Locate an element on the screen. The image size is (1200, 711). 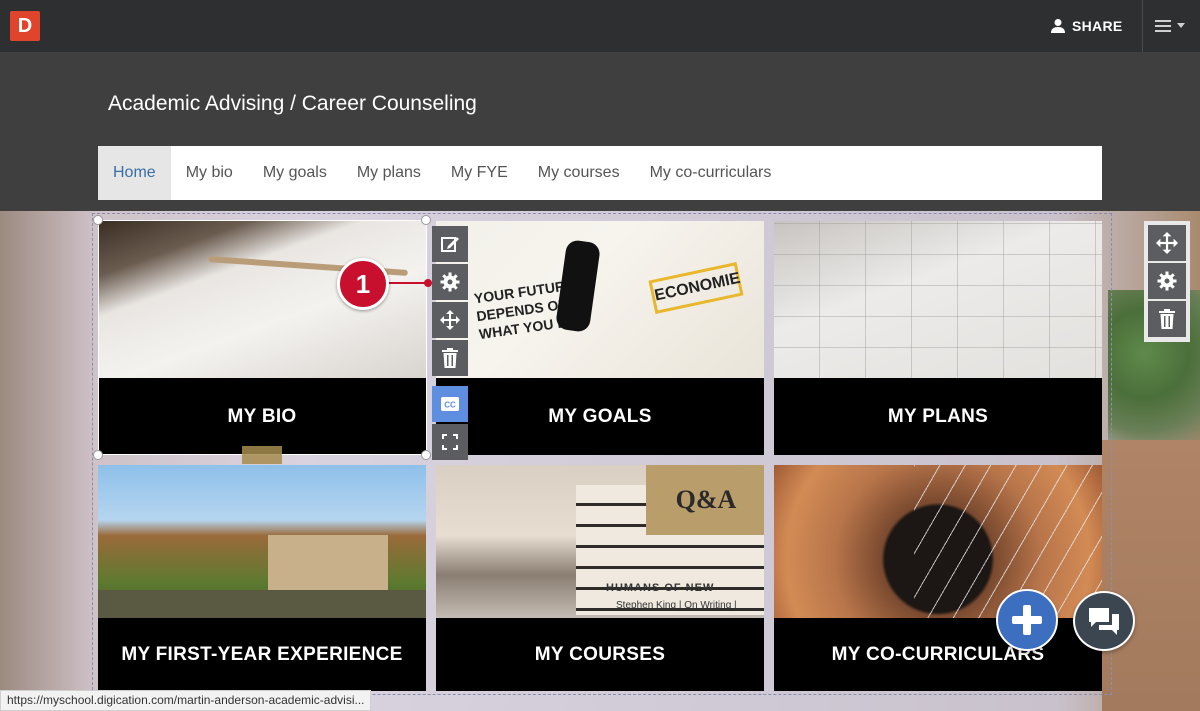
qa-box-text: Q&A is located at coordinates (706, 499).